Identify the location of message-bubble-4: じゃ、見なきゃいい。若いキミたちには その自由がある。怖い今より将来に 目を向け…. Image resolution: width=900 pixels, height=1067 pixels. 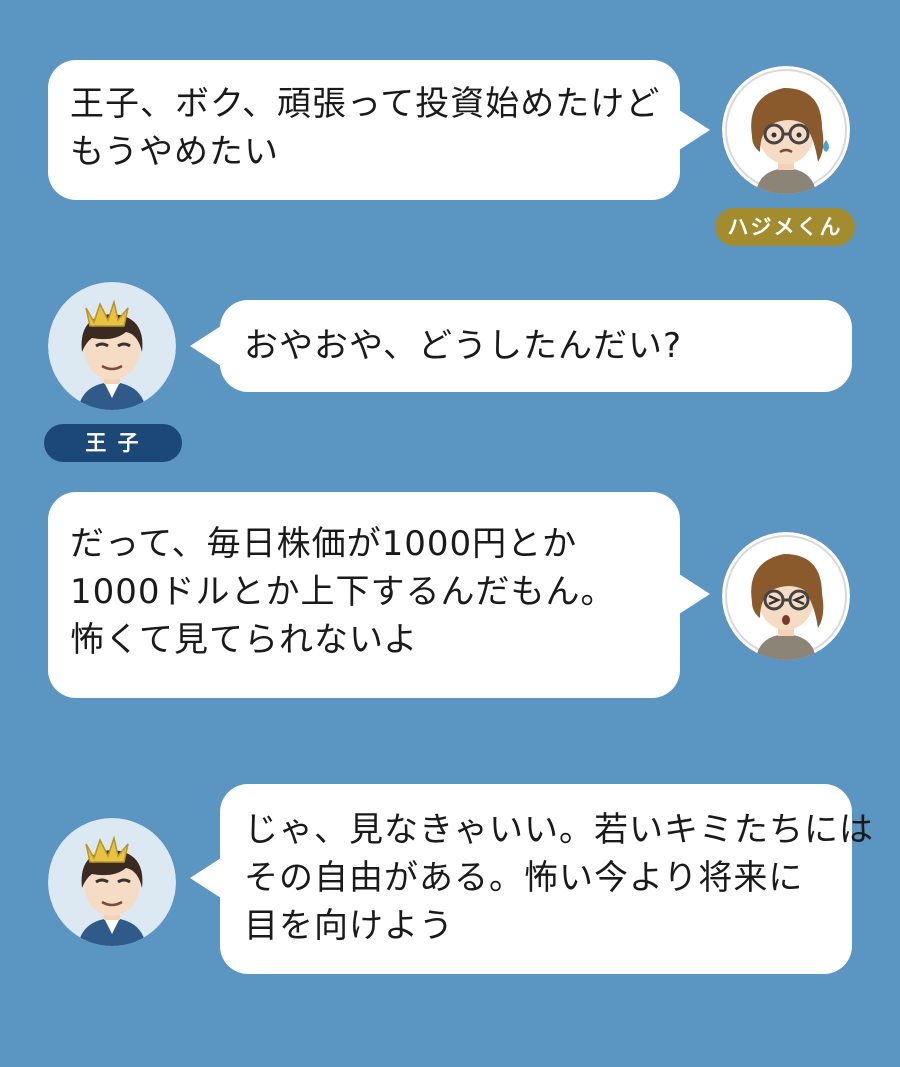
(532, 879).